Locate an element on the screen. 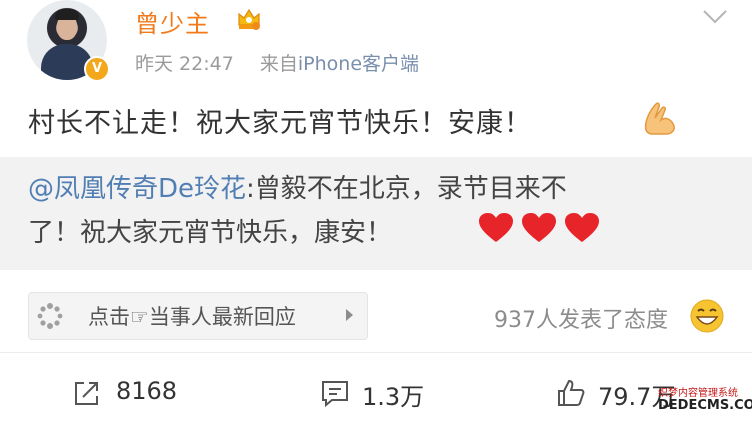  loading-spinner-icon is located at coordinates (50, 316).